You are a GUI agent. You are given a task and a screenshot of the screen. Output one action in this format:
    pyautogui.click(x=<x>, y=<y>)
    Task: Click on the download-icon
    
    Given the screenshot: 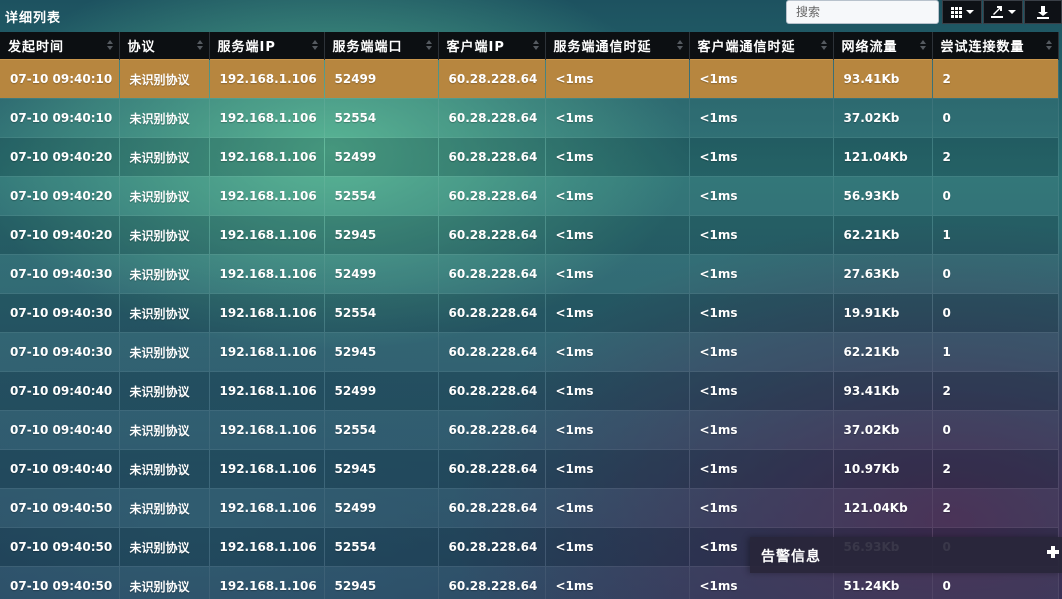 What is the action you would take?
    pyautogui.click(x=1043, y=12)
    